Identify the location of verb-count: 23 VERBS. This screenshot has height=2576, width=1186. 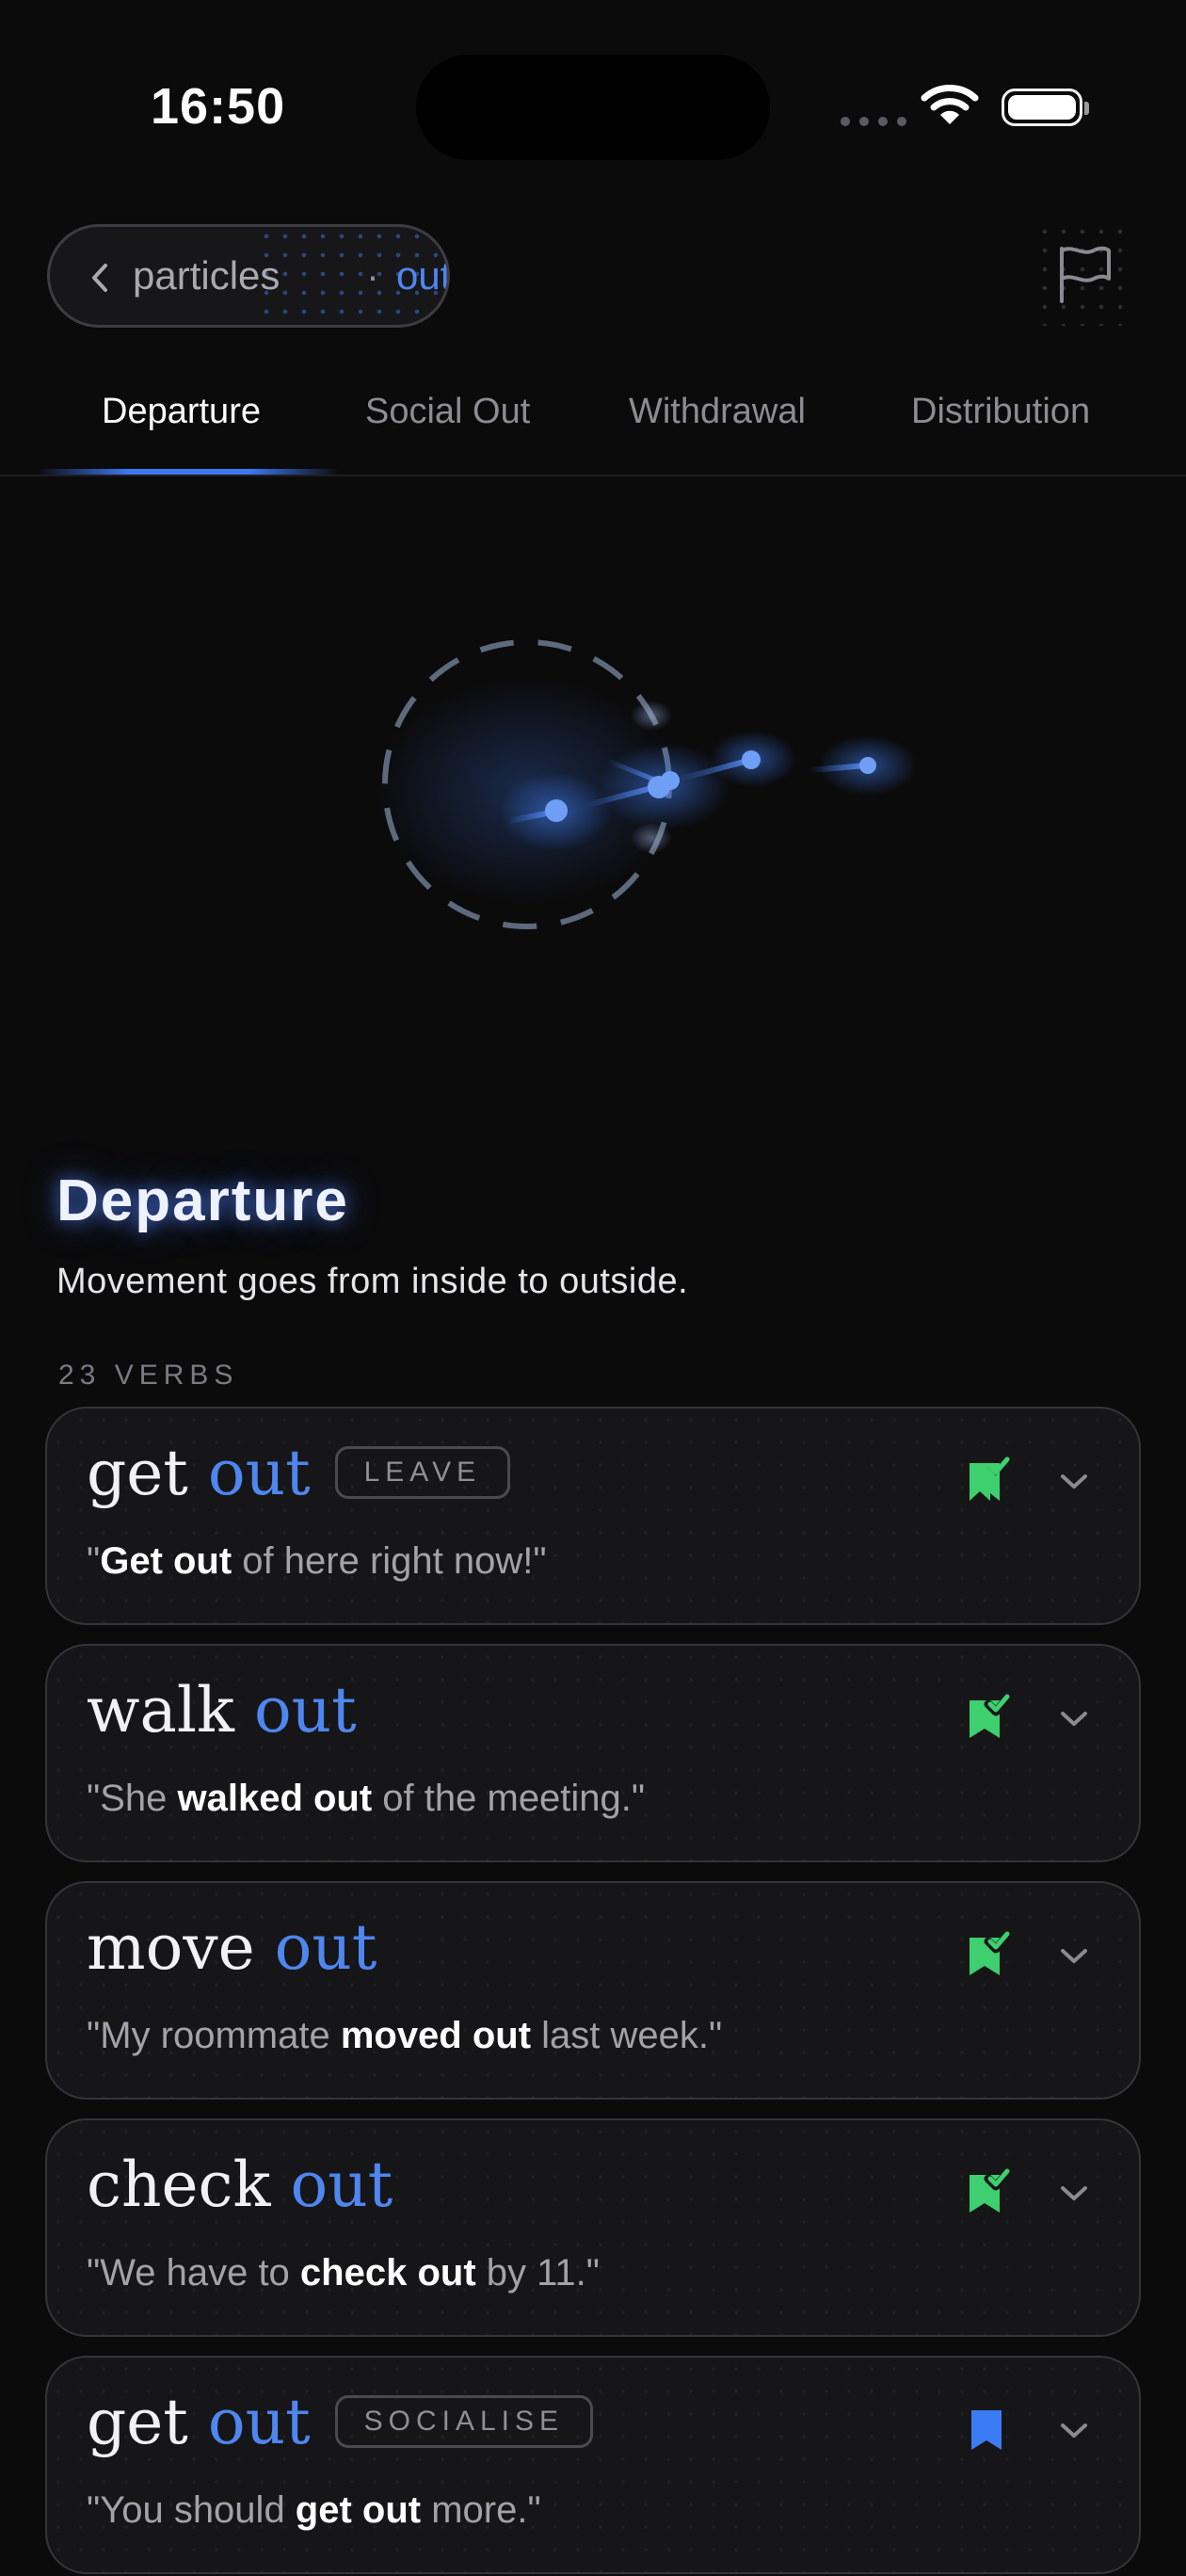
(148, 1375).